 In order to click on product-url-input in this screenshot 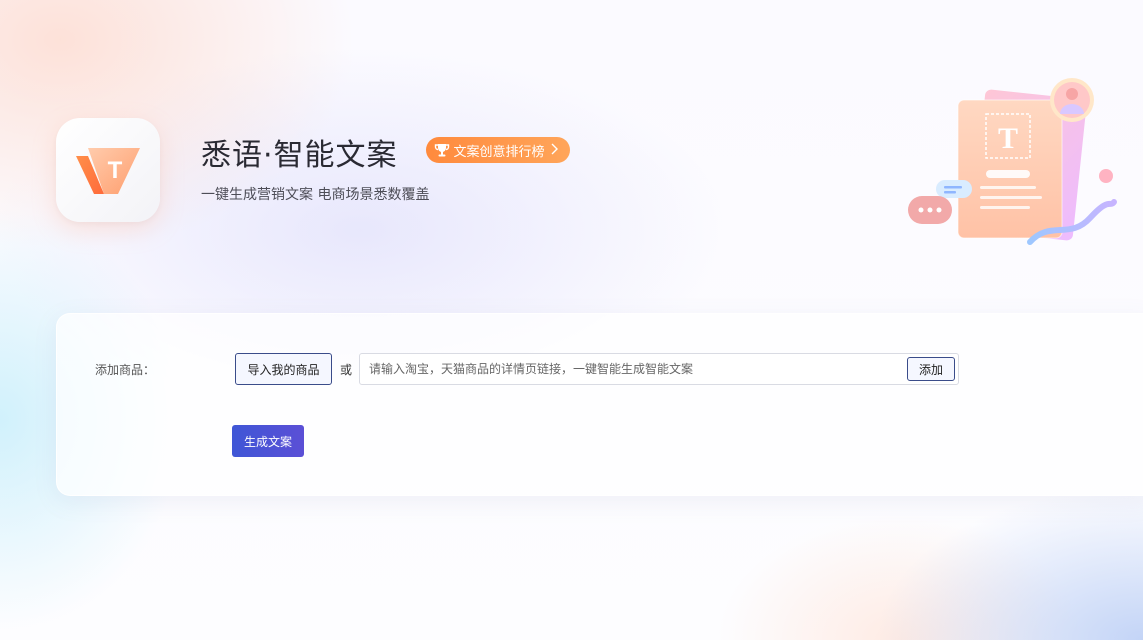, I will do `click(630, 369)`.